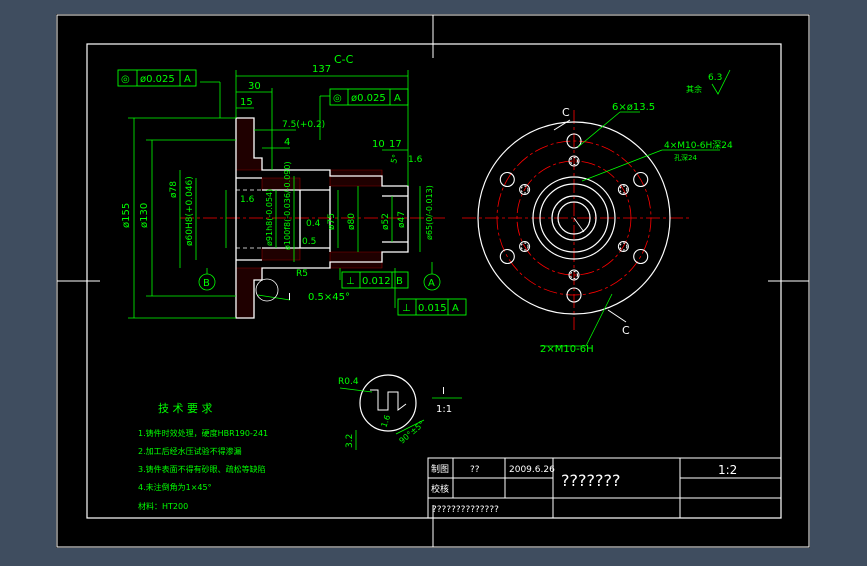  I want to click on dim-3-2: 3.2, so click(350, 441).